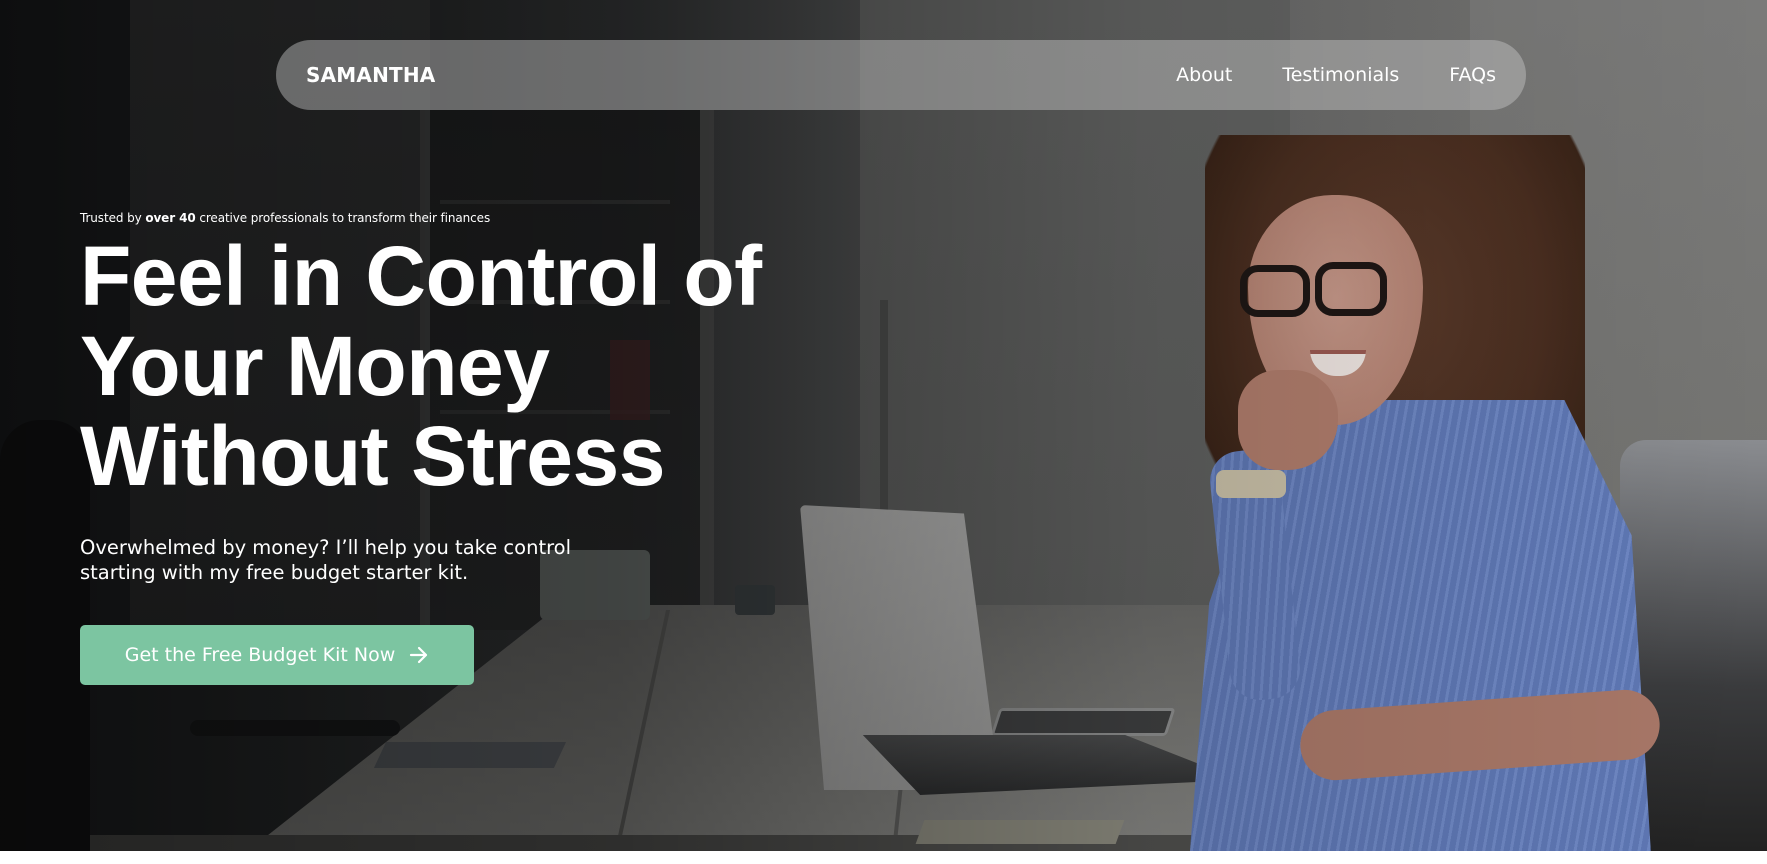 Image resolution: width=1767 pixels, height=864 pixels. What do you see at coordinates (1472, 75) in the screenshot?
I see `nav-link-faqs: FAQs` at bounding box center [1472, 75].